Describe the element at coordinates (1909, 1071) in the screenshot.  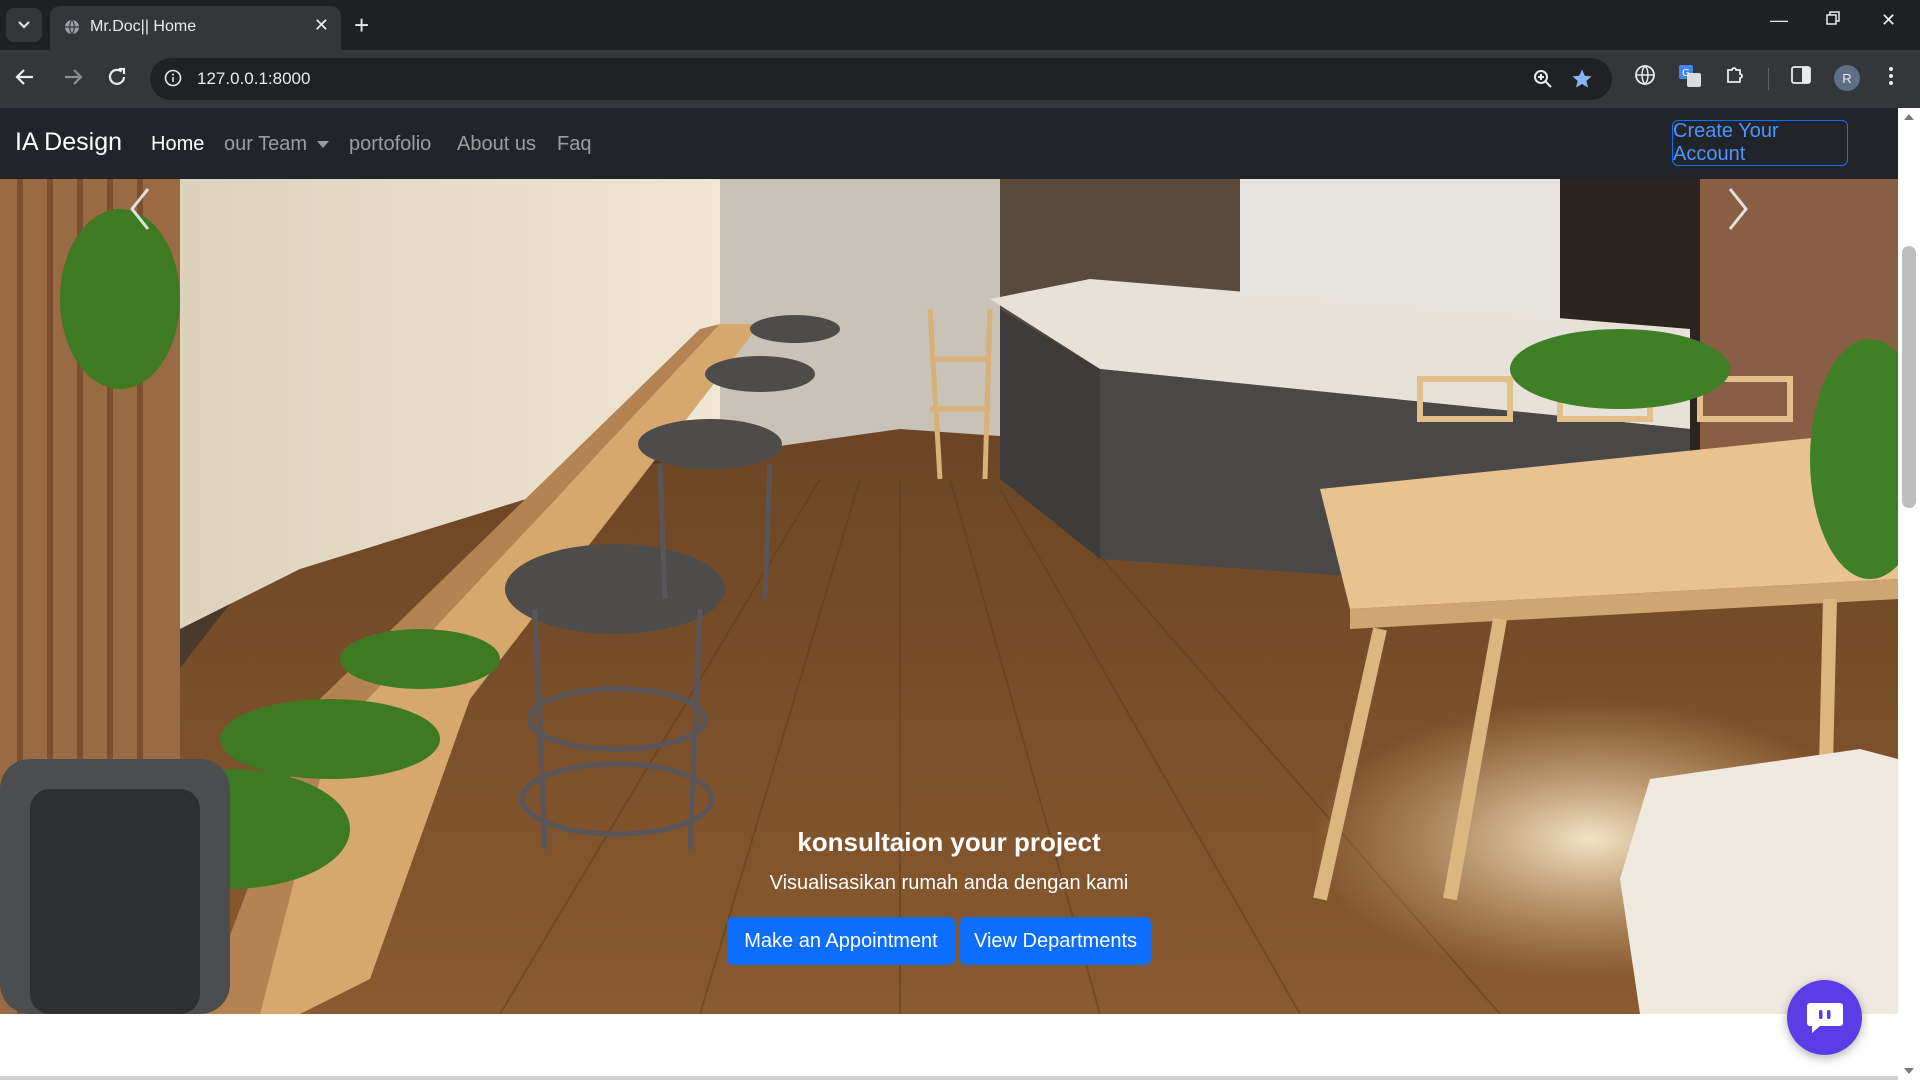
I see `scroll-down-arrow` at that location.